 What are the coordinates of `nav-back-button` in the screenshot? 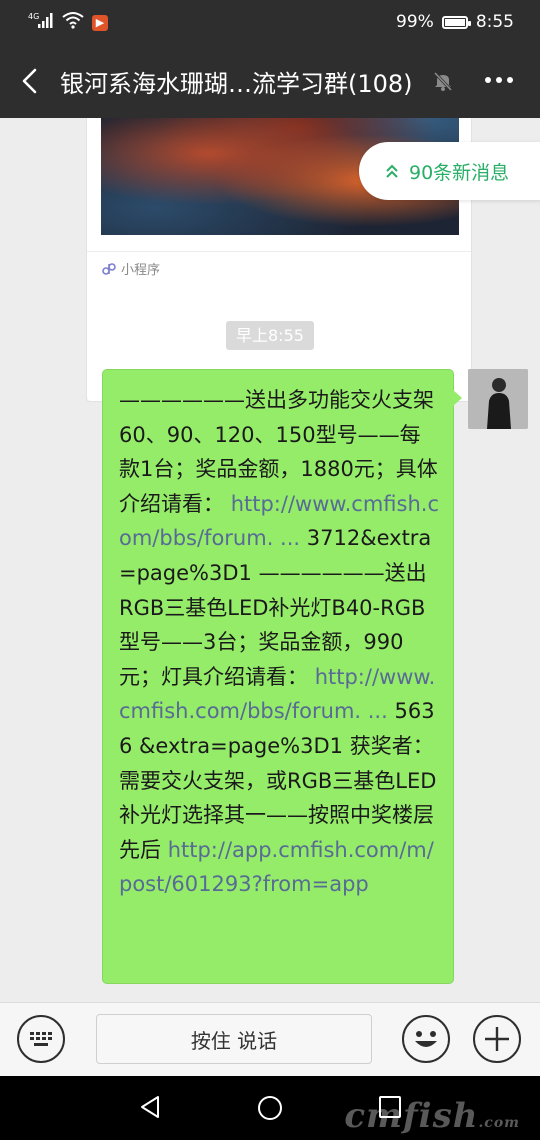 It's located at (151, 1109).